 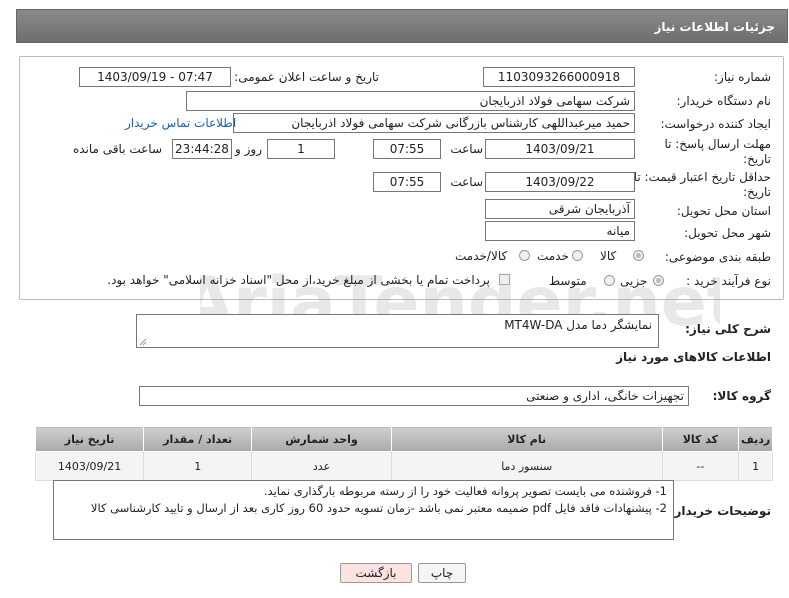 What do you see at coordinates (321, 439) in the screenshot?
I see `table-header: واحد شمارش` at bounding box center [321, 439].